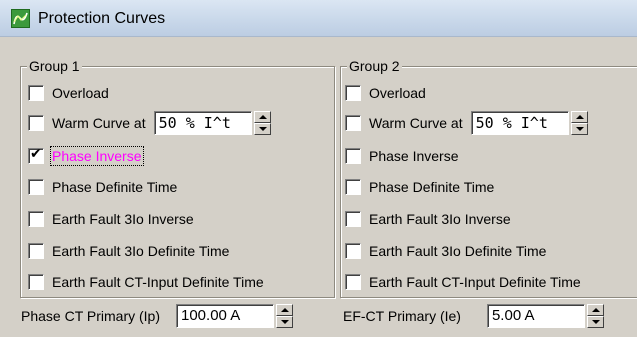  What do you see at coordinates (466, 123) in the screenshot?
I see `group-2-warm-curve-row: Warm Curve at 50 % I^t` at bounding box center [466, 123].